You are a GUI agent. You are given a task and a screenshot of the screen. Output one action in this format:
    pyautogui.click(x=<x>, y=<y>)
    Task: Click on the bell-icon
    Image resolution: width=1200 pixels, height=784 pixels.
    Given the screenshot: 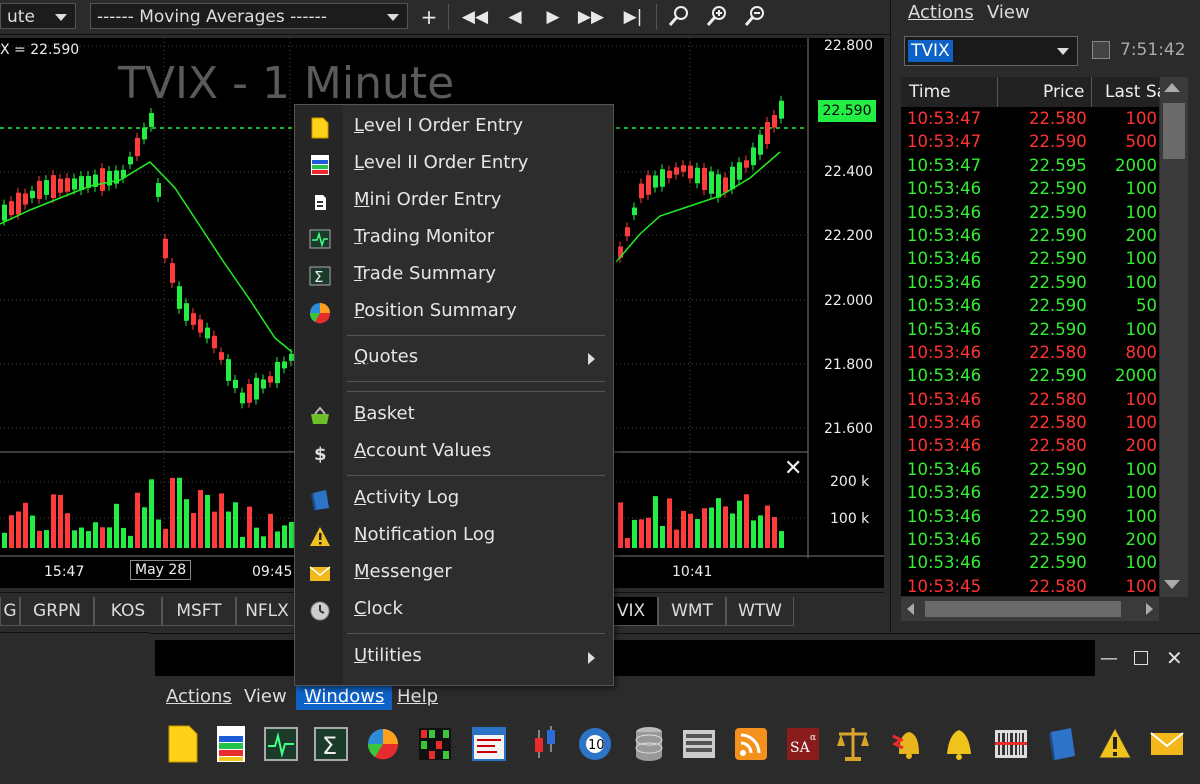 What is the action you would take?
    pyautogui.click(x=959, y=744)
    